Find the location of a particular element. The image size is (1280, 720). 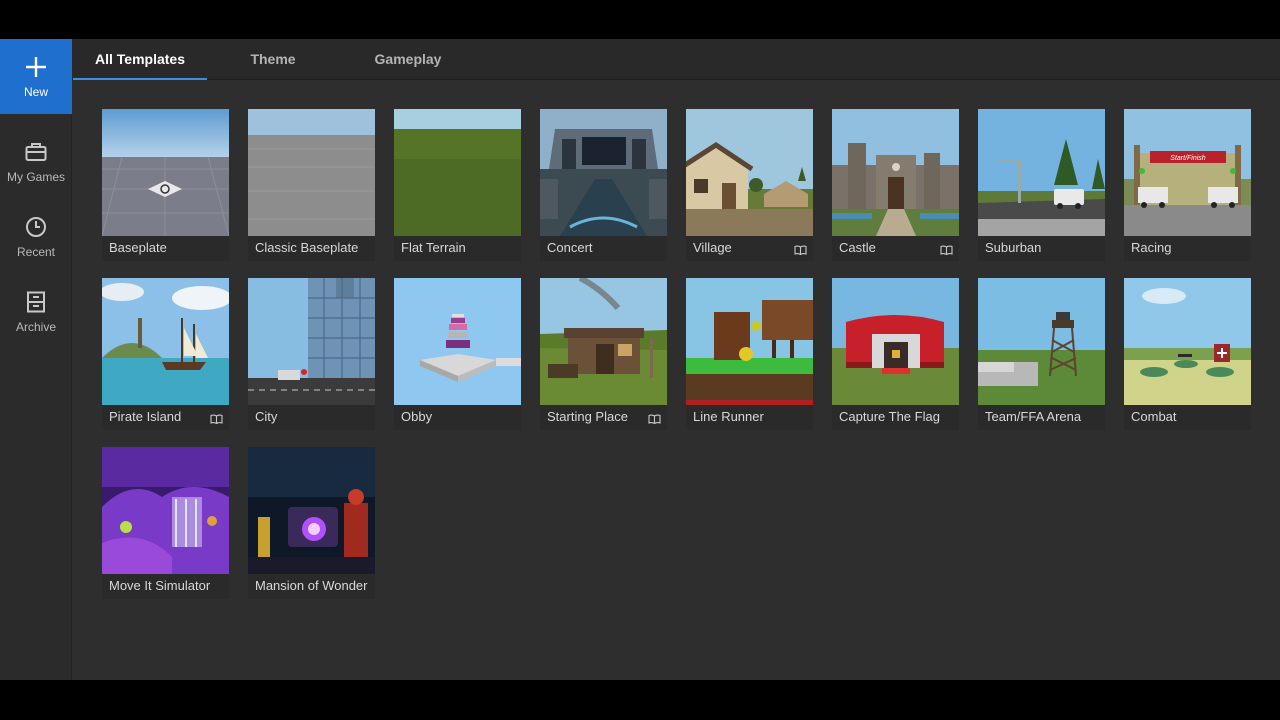

template-card-obby: Obby is located at coordinates (457, 354).